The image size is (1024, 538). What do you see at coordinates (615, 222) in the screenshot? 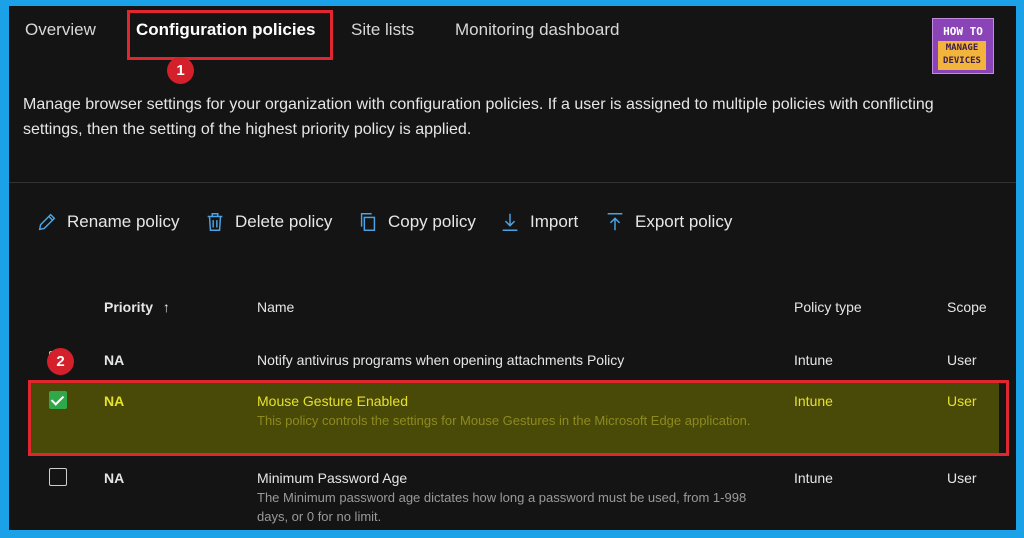
I see `upload-icon` at bounding box center [615, 222].